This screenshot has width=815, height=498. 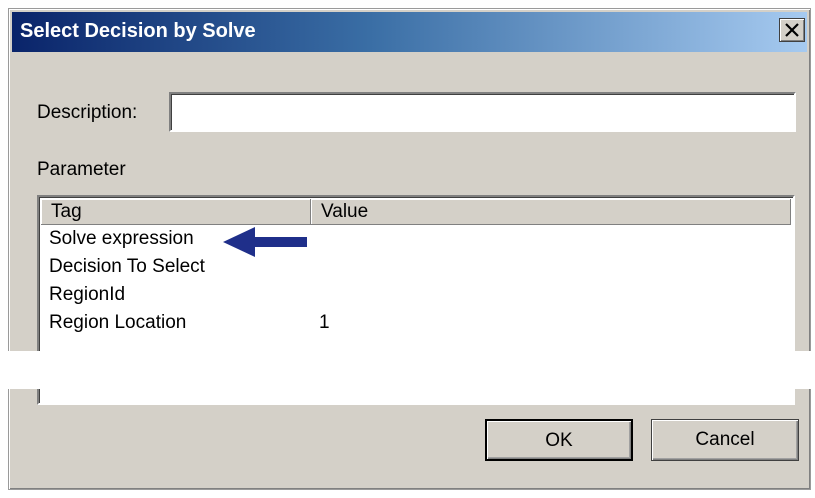 I want to click on description-label: Description:, so click(x=87, y=112).